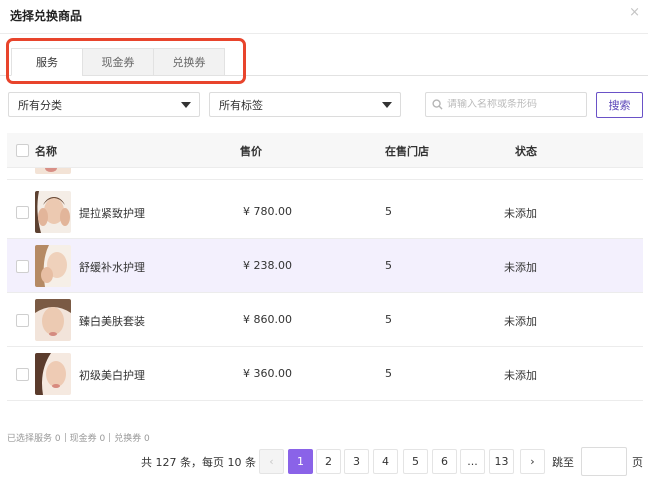  What do you see at coordinates (513, 104) in the screenshot?
I see `search-input` at bounding box center [513, 104].